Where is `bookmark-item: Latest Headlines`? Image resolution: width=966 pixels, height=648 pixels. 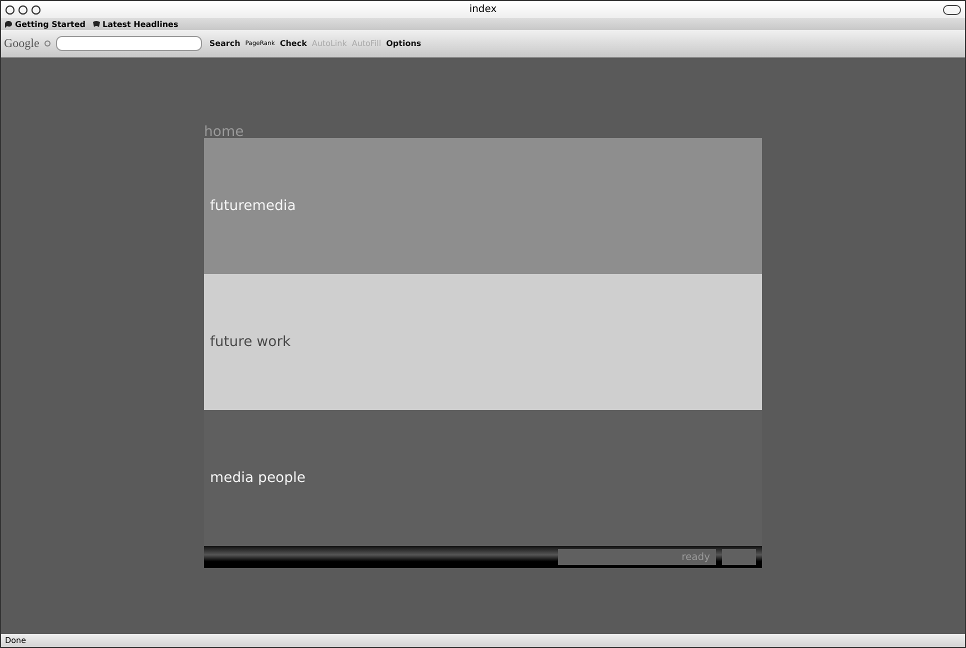 bookmark-item: Latest Headlines is located at coordinates (135, 24).